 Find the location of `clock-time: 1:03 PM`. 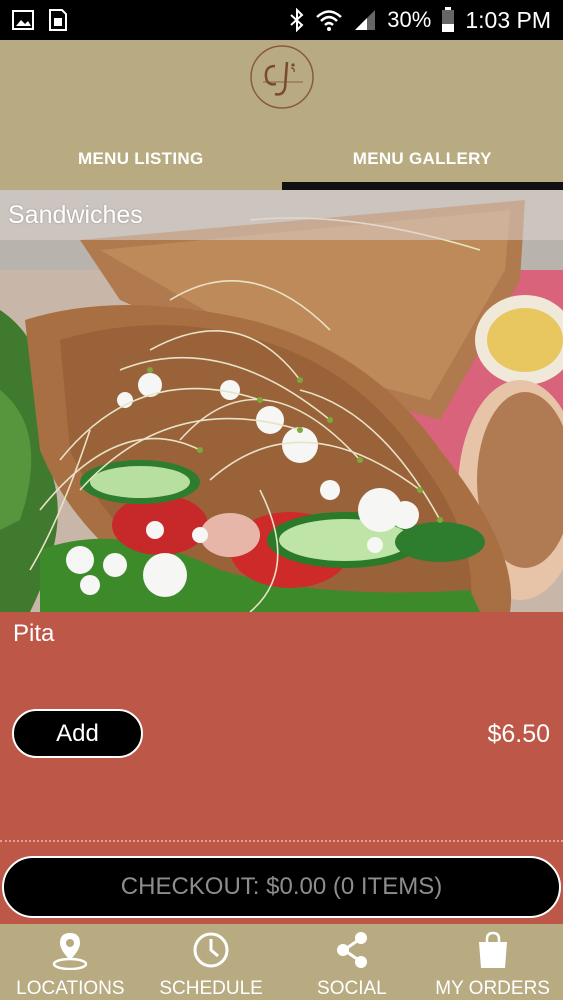

clock-time: 1:03 PM is located at coordinates (508, 19).